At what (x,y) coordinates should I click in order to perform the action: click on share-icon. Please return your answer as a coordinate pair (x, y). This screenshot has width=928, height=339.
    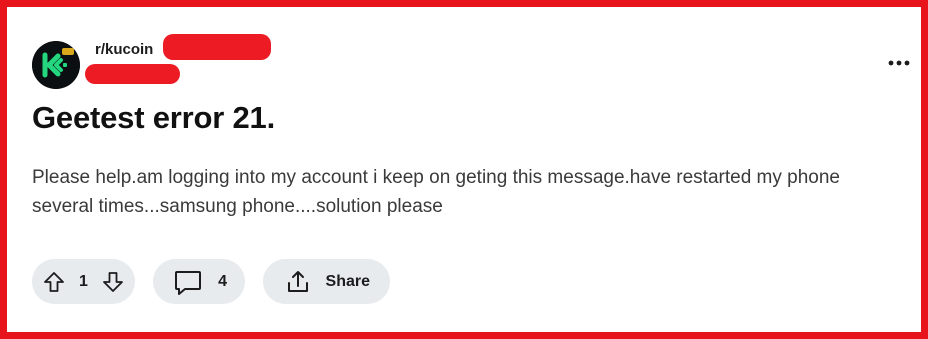
    Looking at the image, I should click on (298, 282).